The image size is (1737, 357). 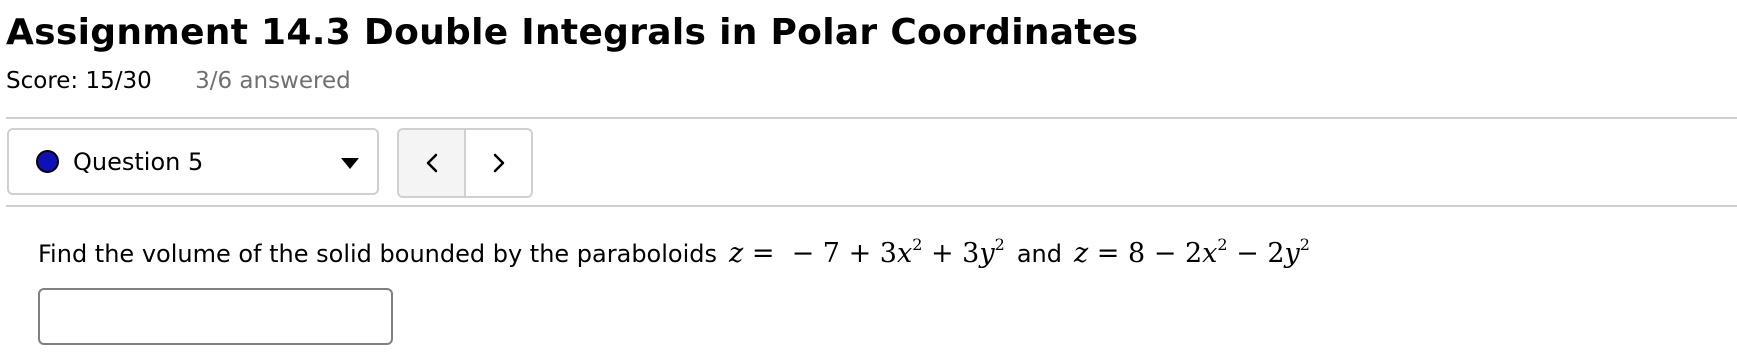 What do you see at coordinates (1039, 254) in the screenshot?
I see `question-connector: and` at bounding box center [1039, 254].